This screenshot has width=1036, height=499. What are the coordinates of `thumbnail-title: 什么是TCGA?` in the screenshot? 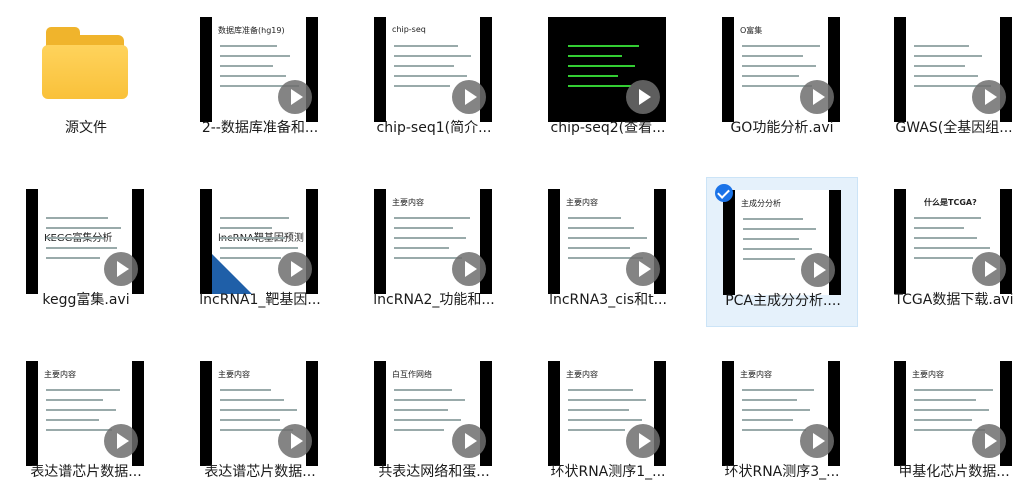 It's located at (950, 202).